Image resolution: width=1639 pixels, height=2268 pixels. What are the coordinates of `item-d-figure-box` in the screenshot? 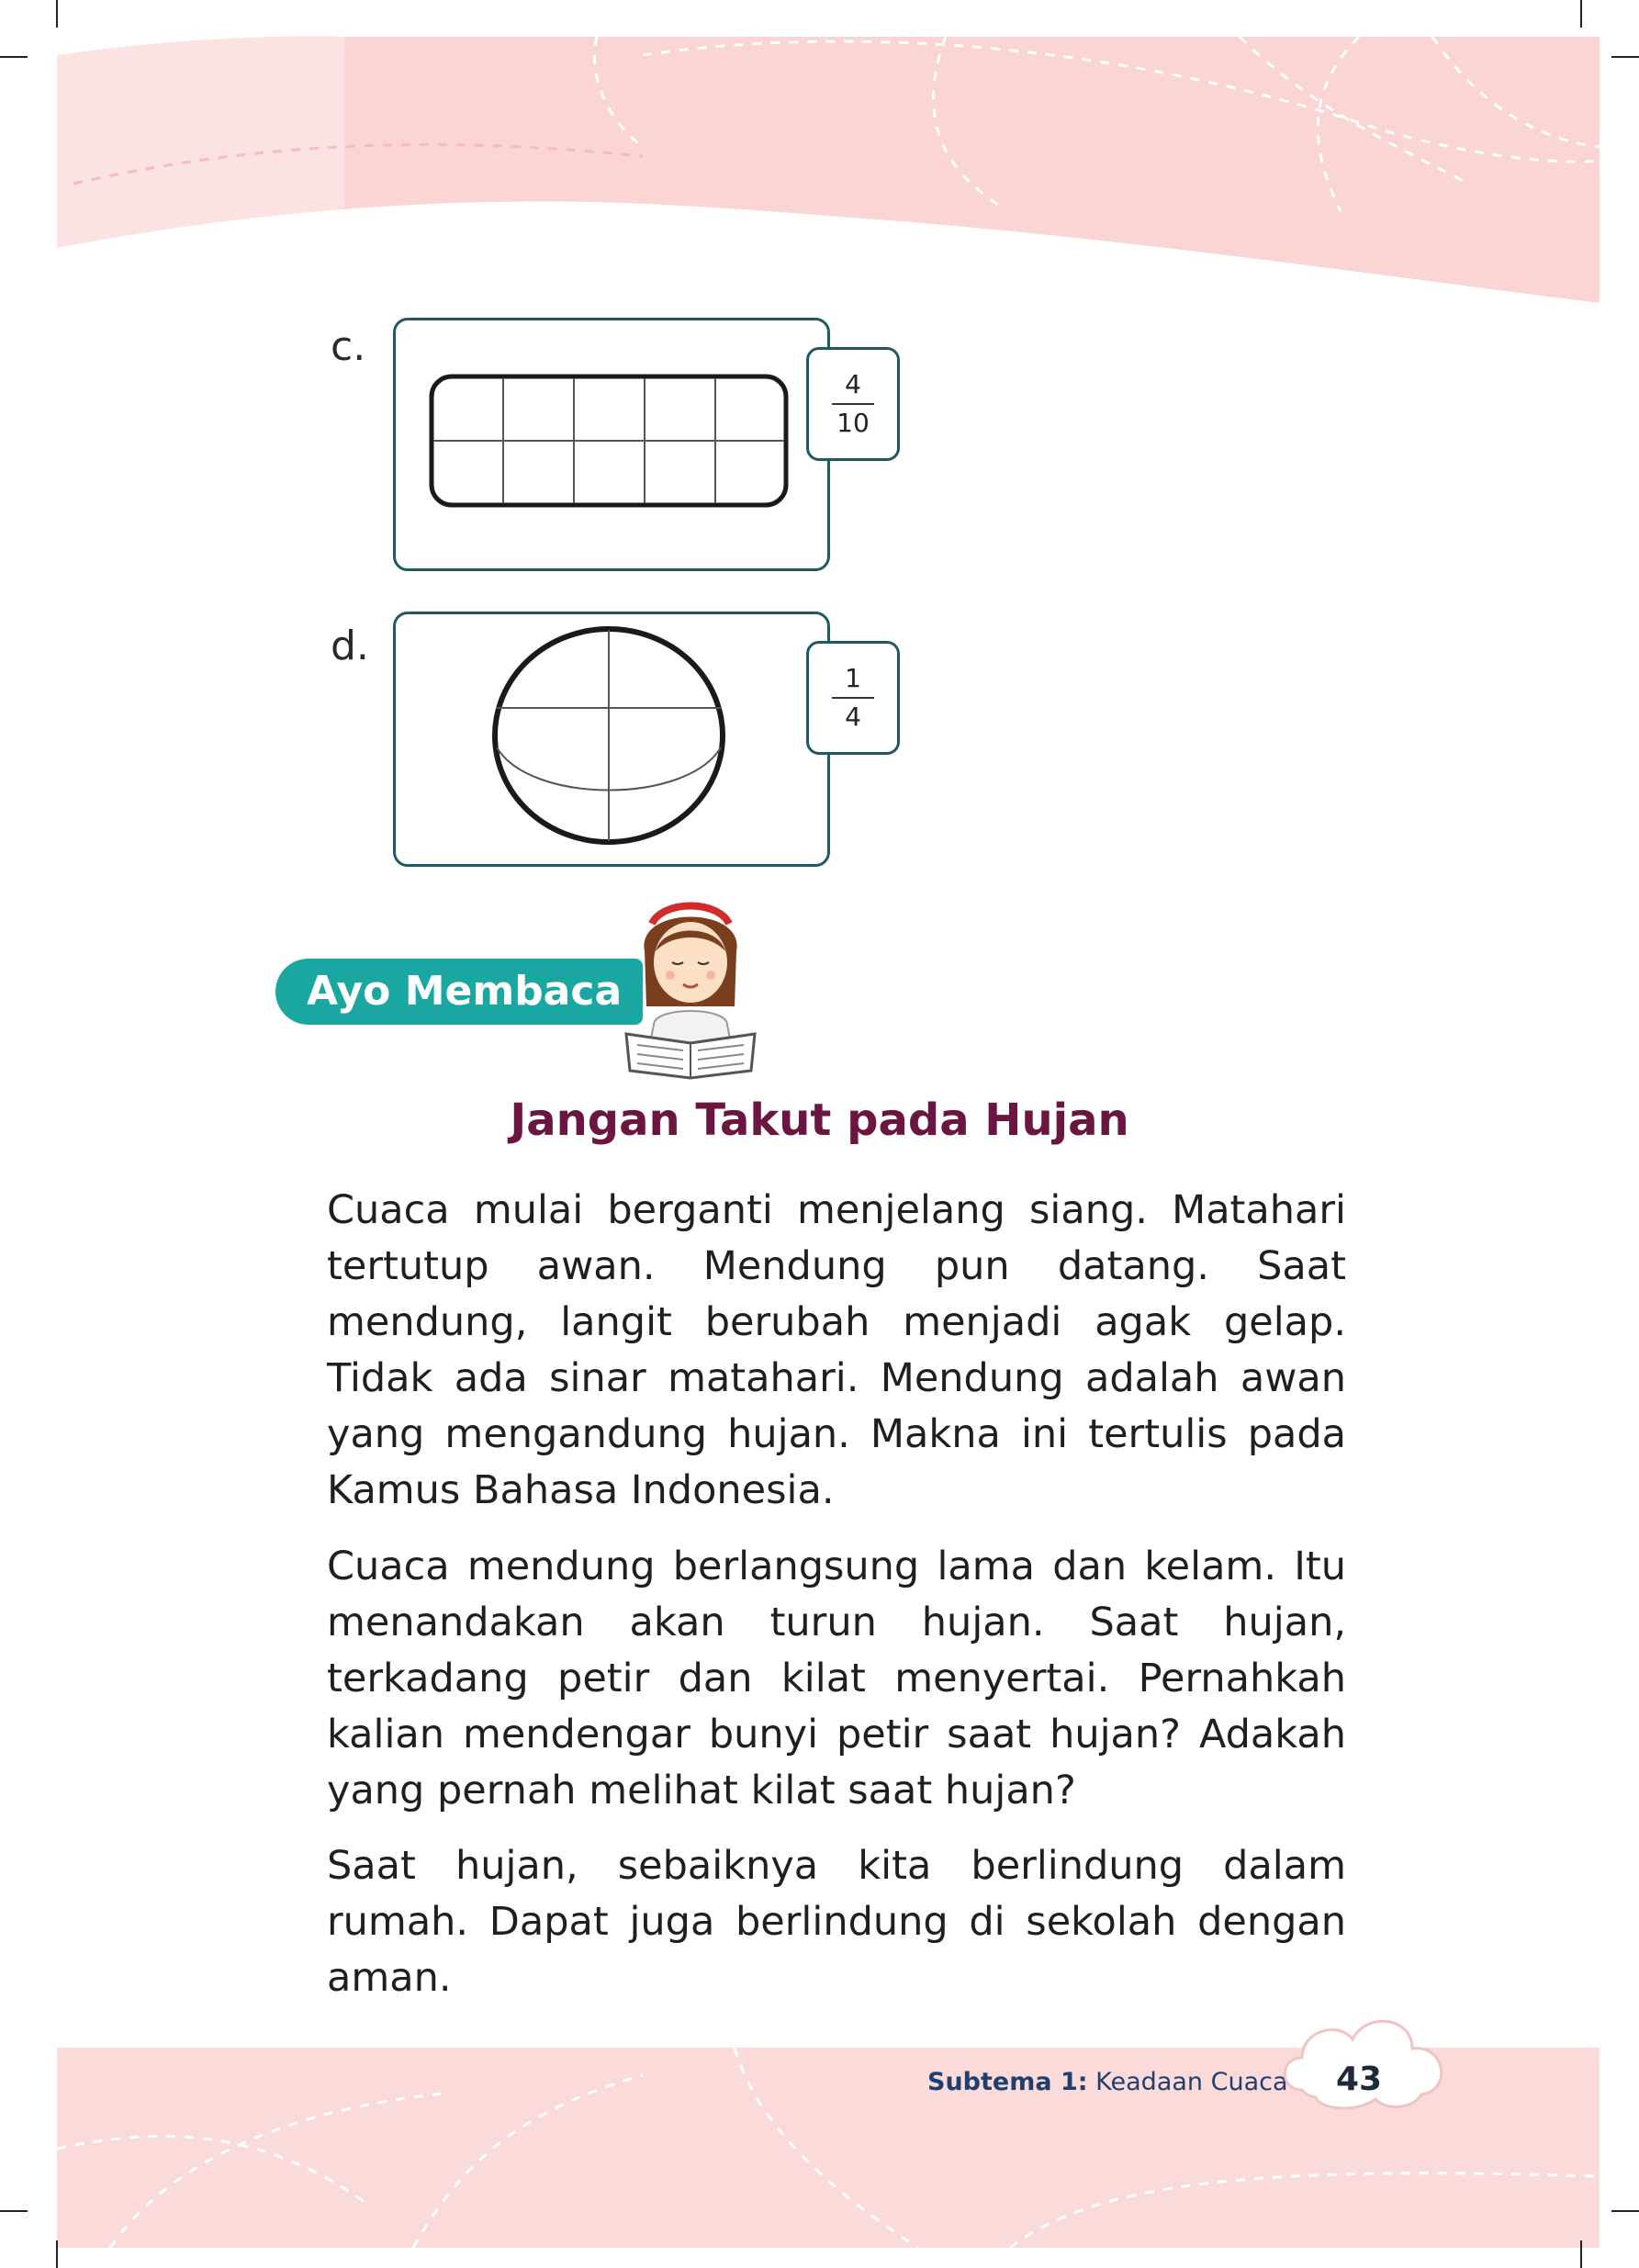 It's located at (611, 740).